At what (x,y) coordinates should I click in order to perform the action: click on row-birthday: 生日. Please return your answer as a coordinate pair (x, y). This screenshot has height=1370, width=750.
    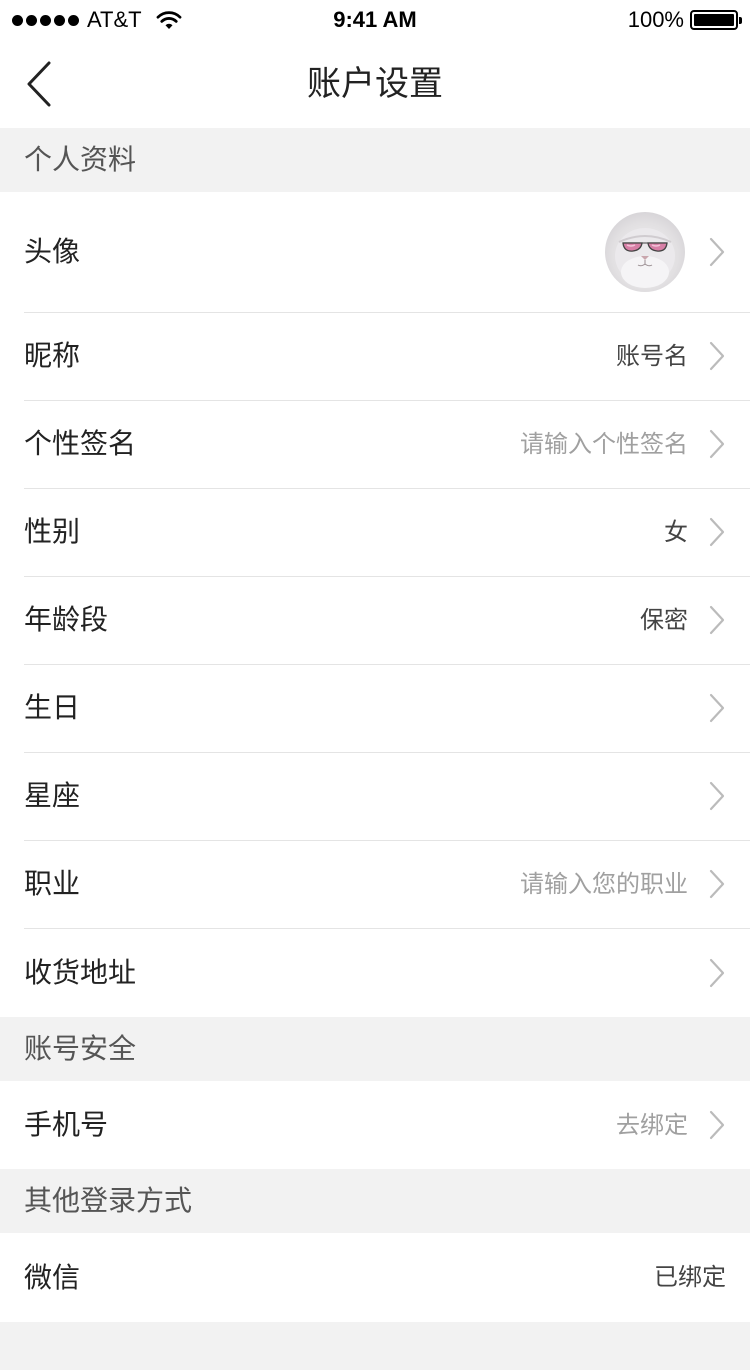
    Looking at the image, I should click on (375, 708).